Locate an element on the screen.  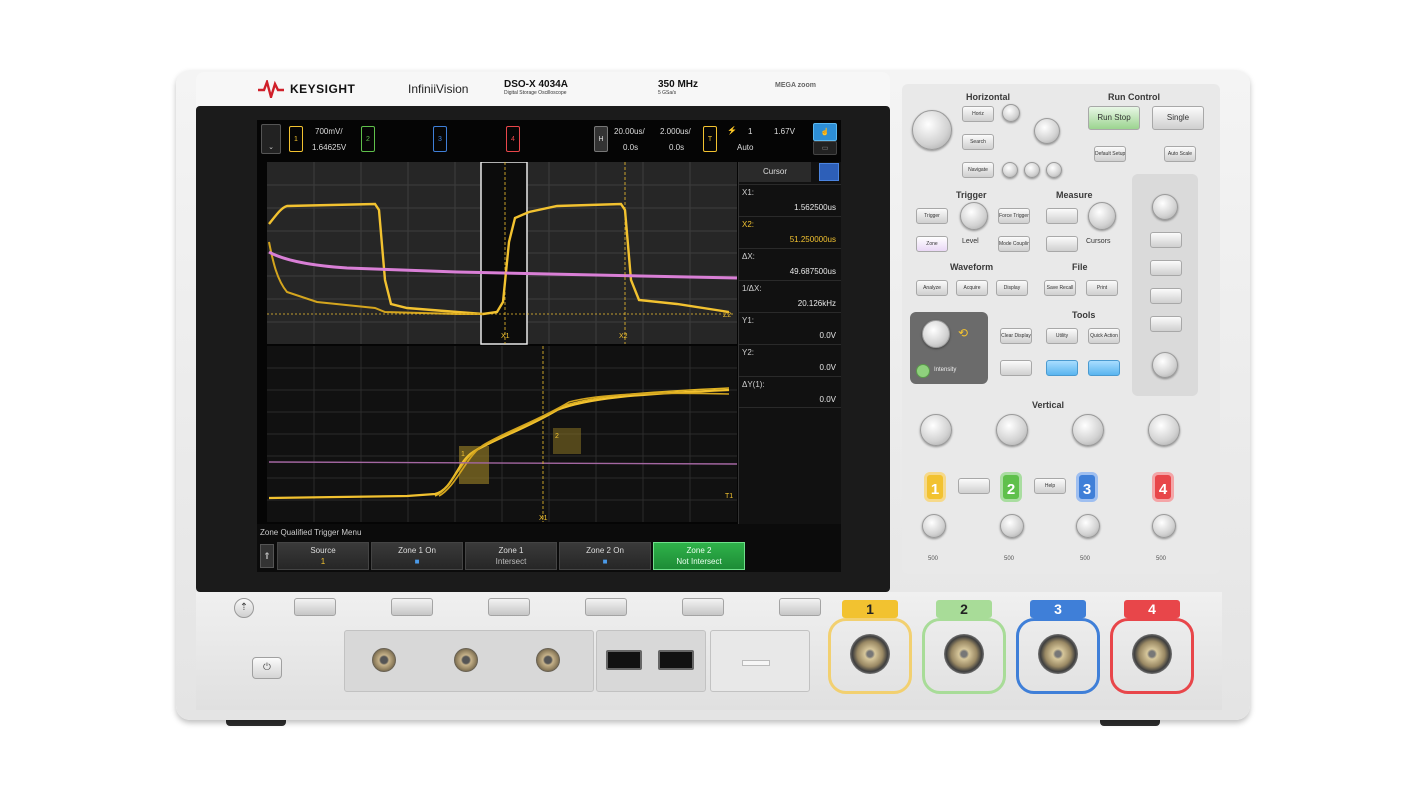
screenshot-icon: ▭ is located at coordinates (825, 148).